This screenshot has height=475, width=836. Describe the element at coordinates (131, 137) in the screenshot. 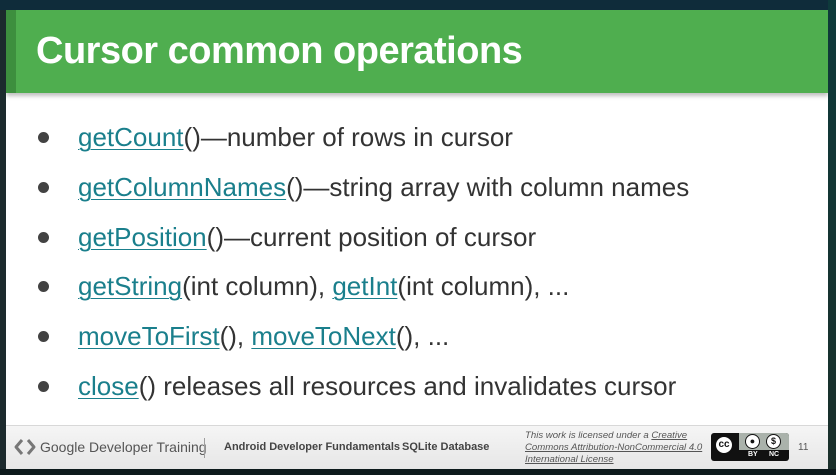

I see `method-link: getCount` at that location.